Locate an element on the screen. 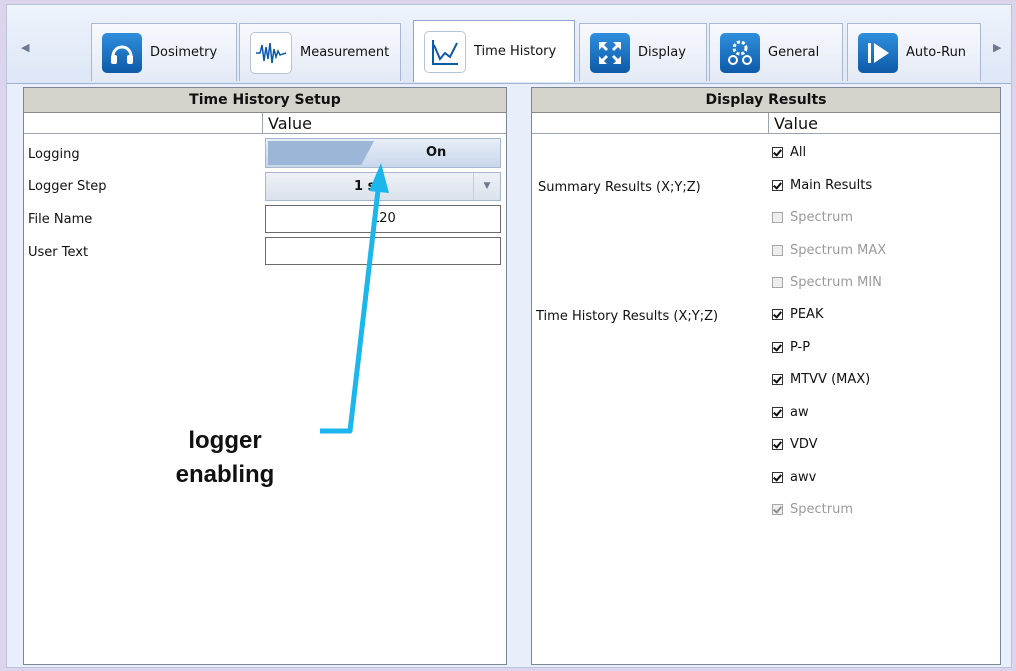 This screenshot has width=1016, height=671. option-p-p: P-P is located at coordinates (791, 347).